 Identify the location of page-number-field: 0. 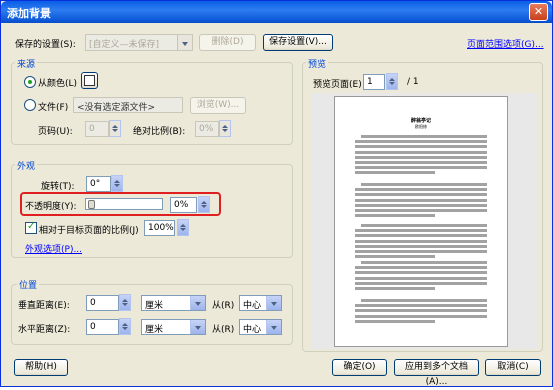
(97, 129).